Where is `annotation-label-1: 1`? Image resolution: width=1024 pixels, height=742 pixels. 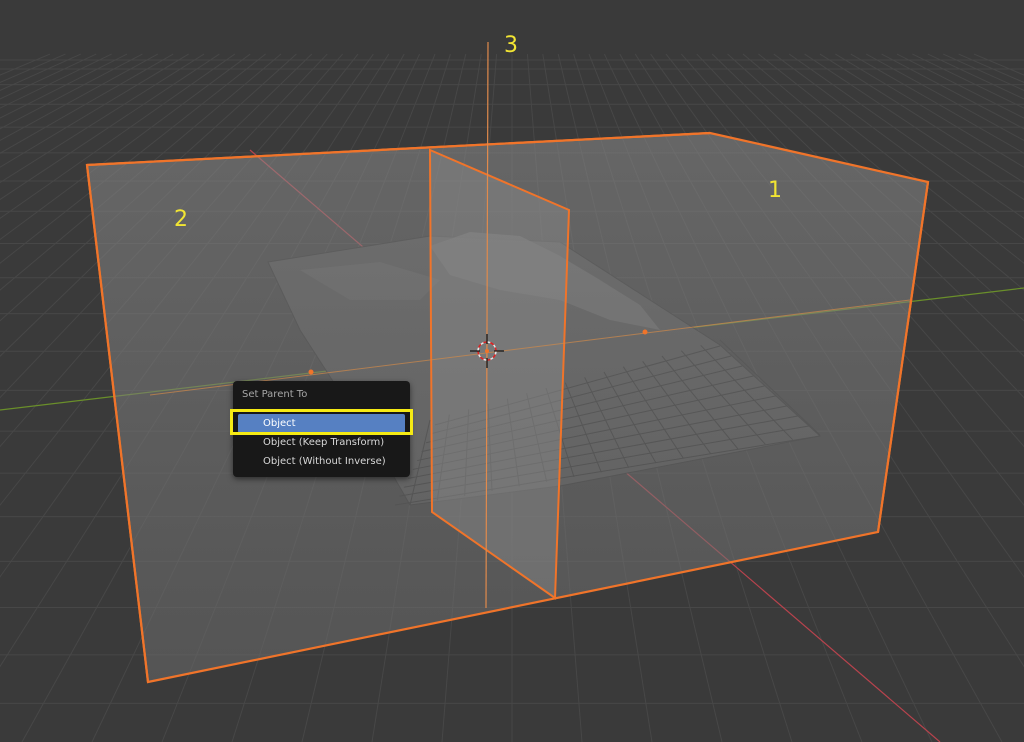
annotation-label-1: 1 is located at coordinates (775, 190).